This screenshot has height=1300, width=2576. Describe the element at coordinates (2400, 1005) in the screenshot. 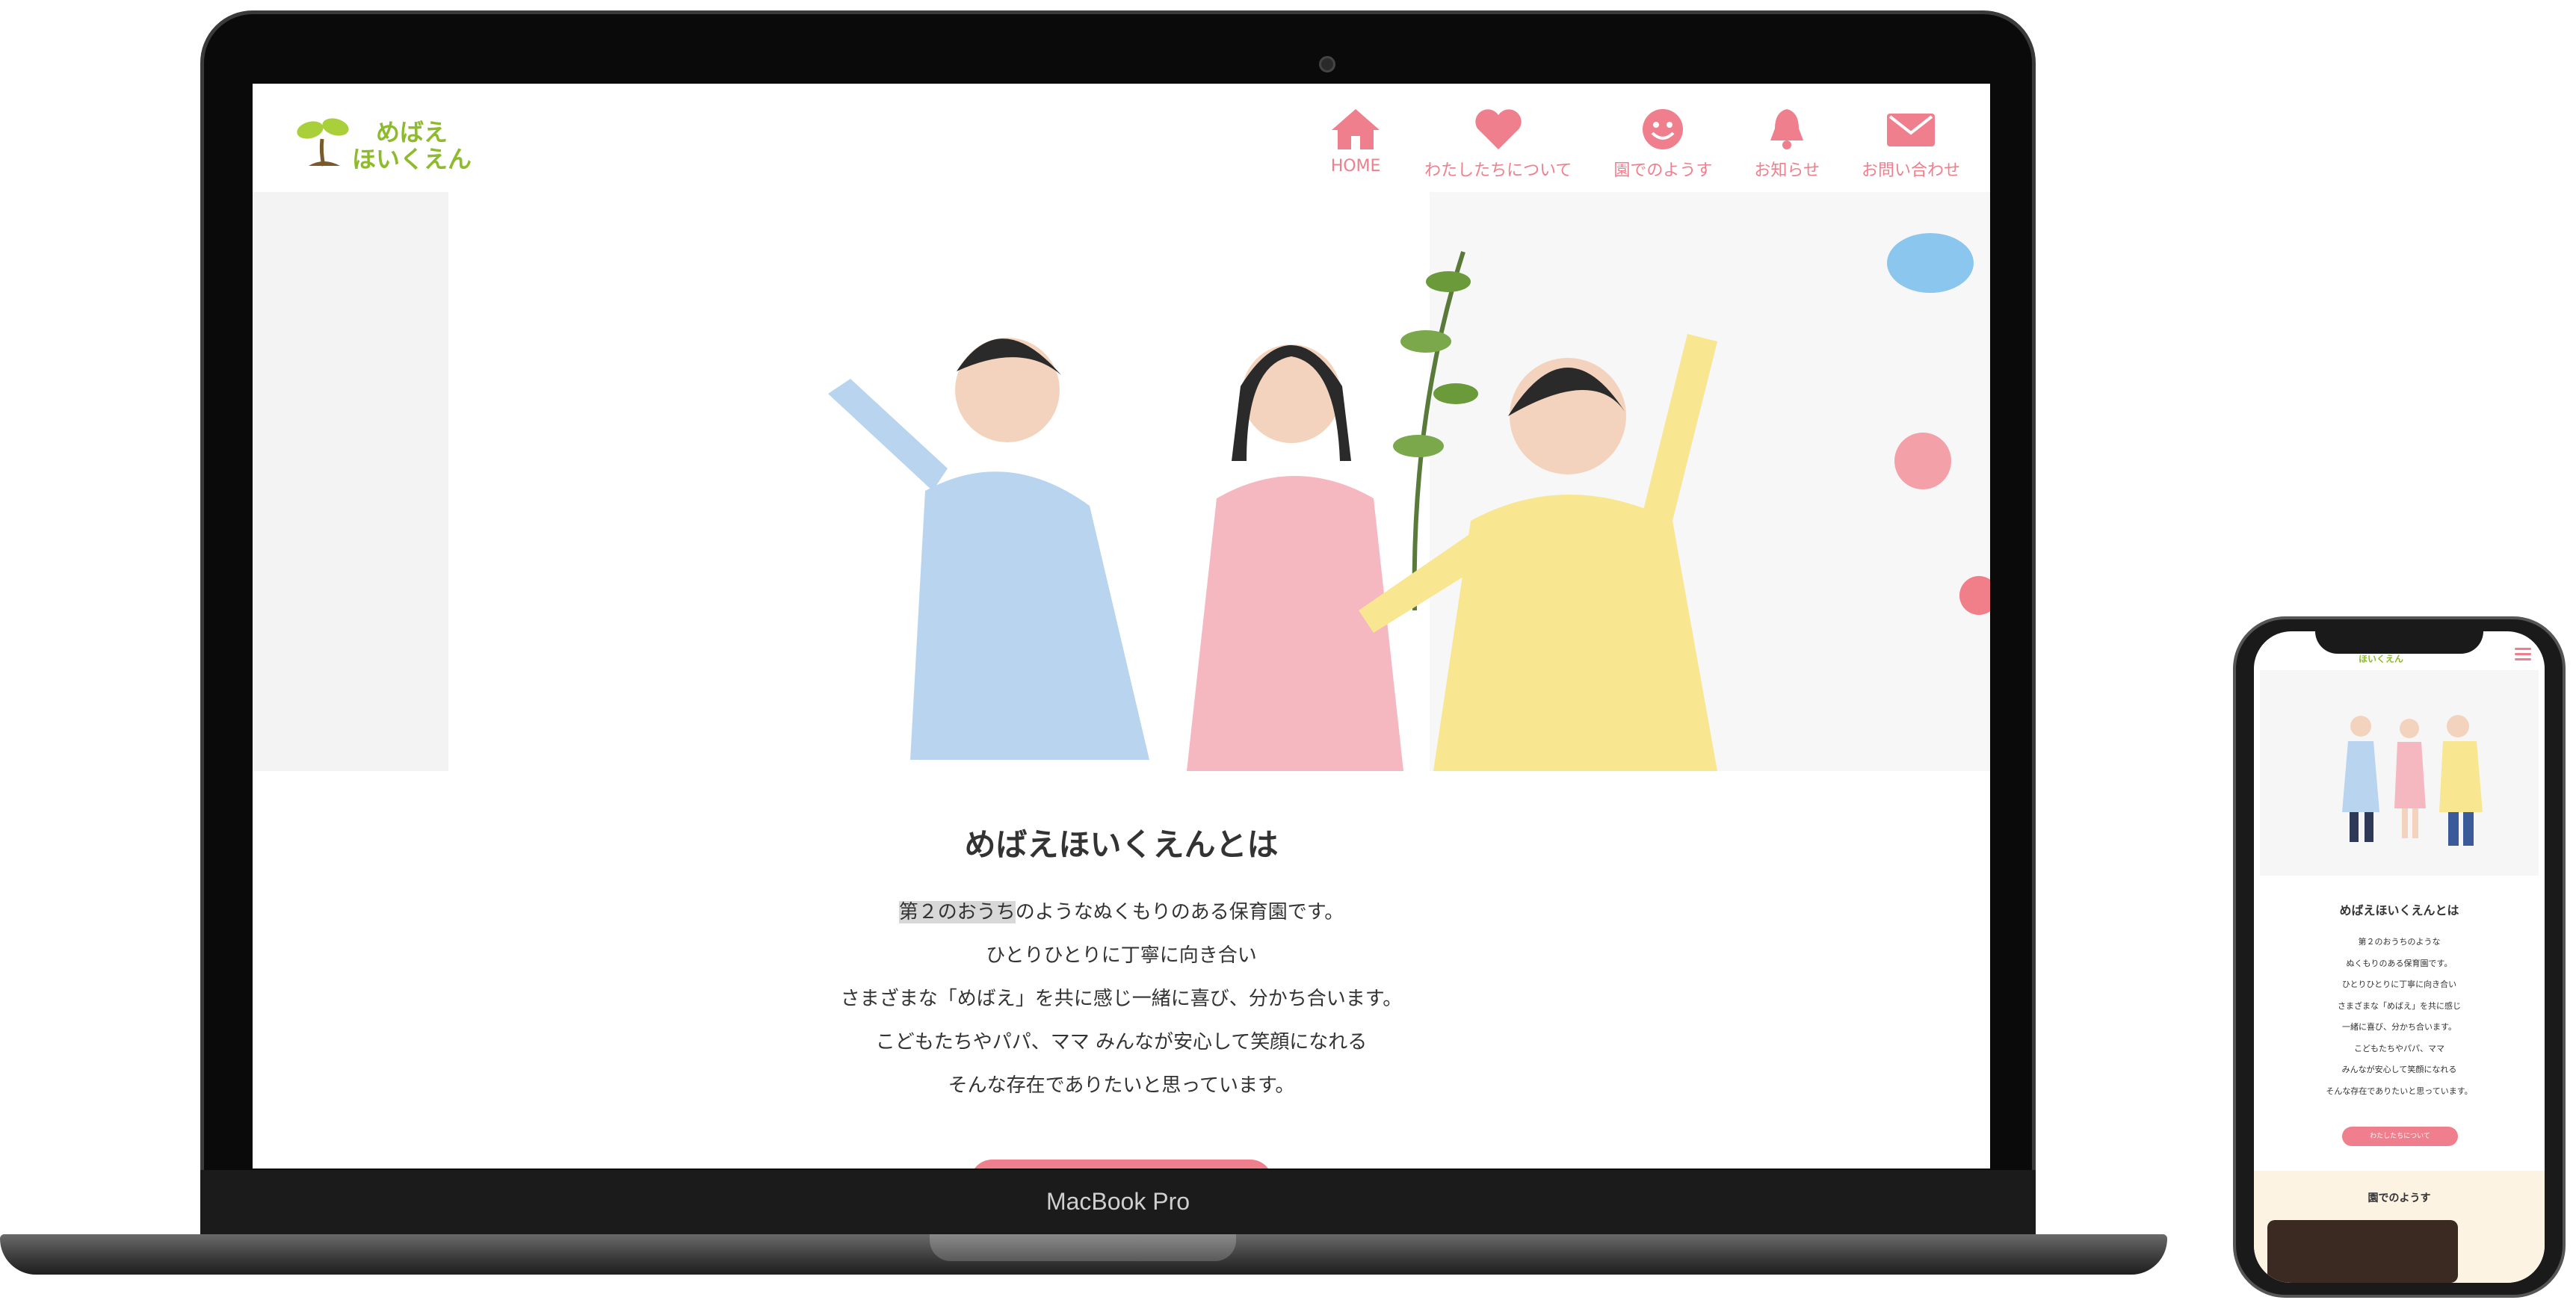

I see `phone-about-line: さまざまな「めばえ」を共に感じ` at that location.